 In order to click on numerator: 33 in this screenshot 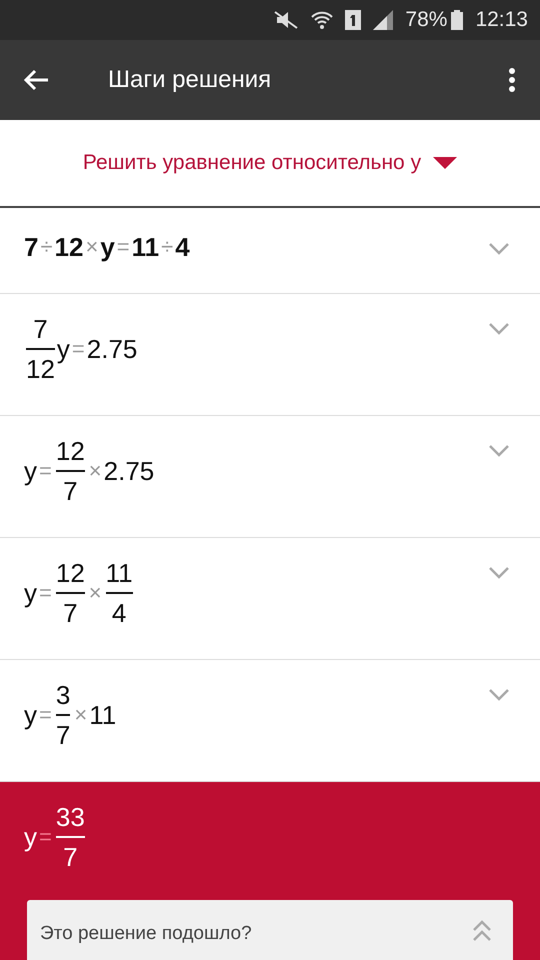, I will do `click(70, 819)`.